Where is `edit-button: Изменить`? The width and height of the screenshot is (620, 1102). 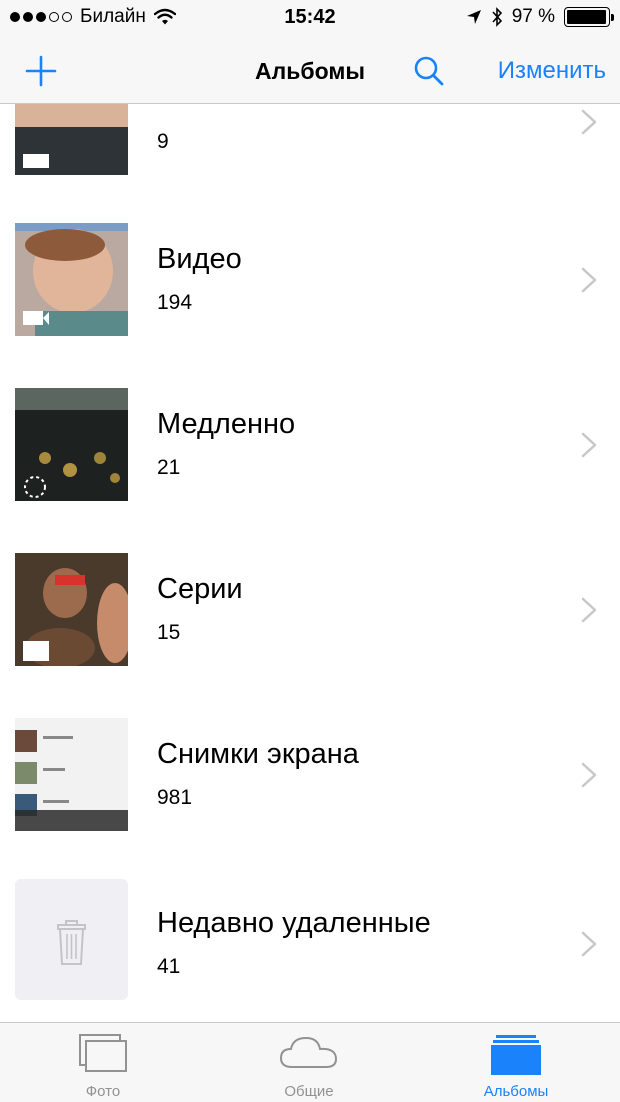 edit-button: Изменить is located at coordinates (552, 71).